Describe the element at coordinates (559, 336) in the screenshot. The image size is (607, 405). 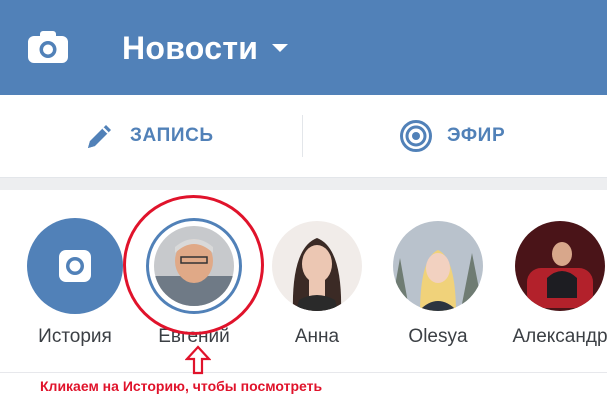
I see `story-name: Александр` at that location.